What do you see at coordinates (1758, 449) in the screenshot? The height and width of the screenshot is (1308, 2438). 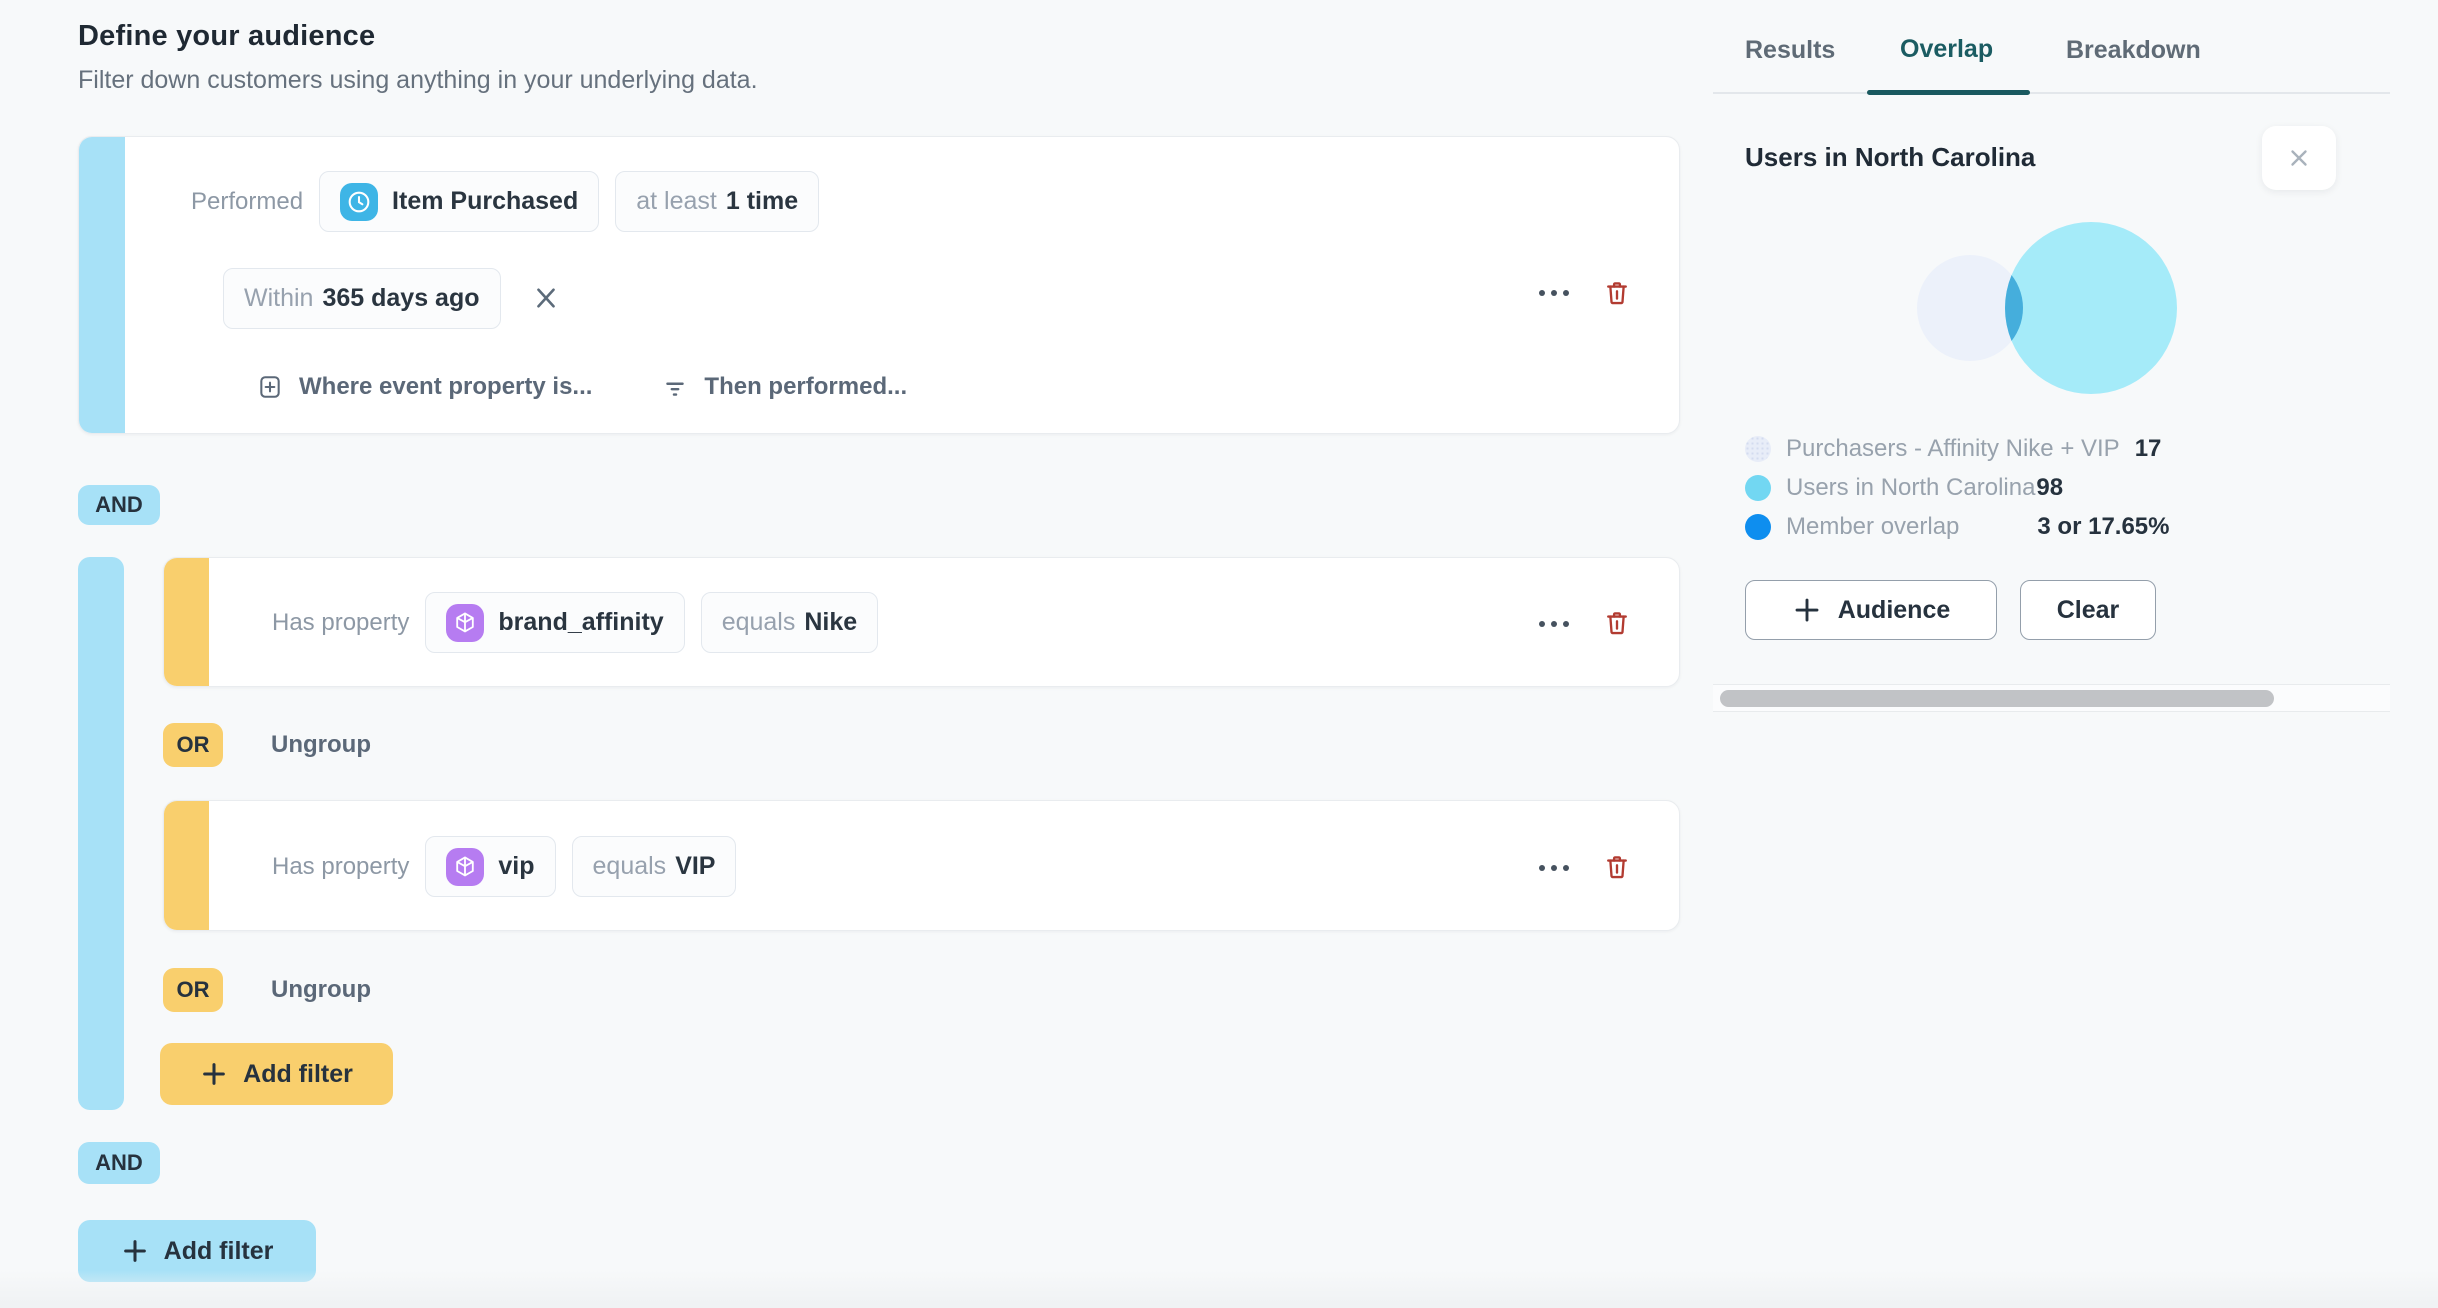 I see `legend-swatch-left-set` at bounding box center [1758, 449].